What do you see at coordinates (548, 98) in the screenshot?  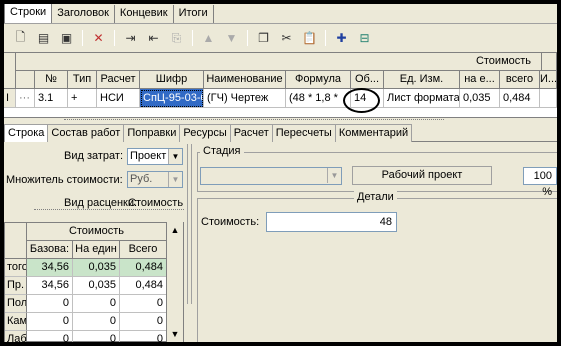 I see `cell-extra` at bounding box center [548, 98].